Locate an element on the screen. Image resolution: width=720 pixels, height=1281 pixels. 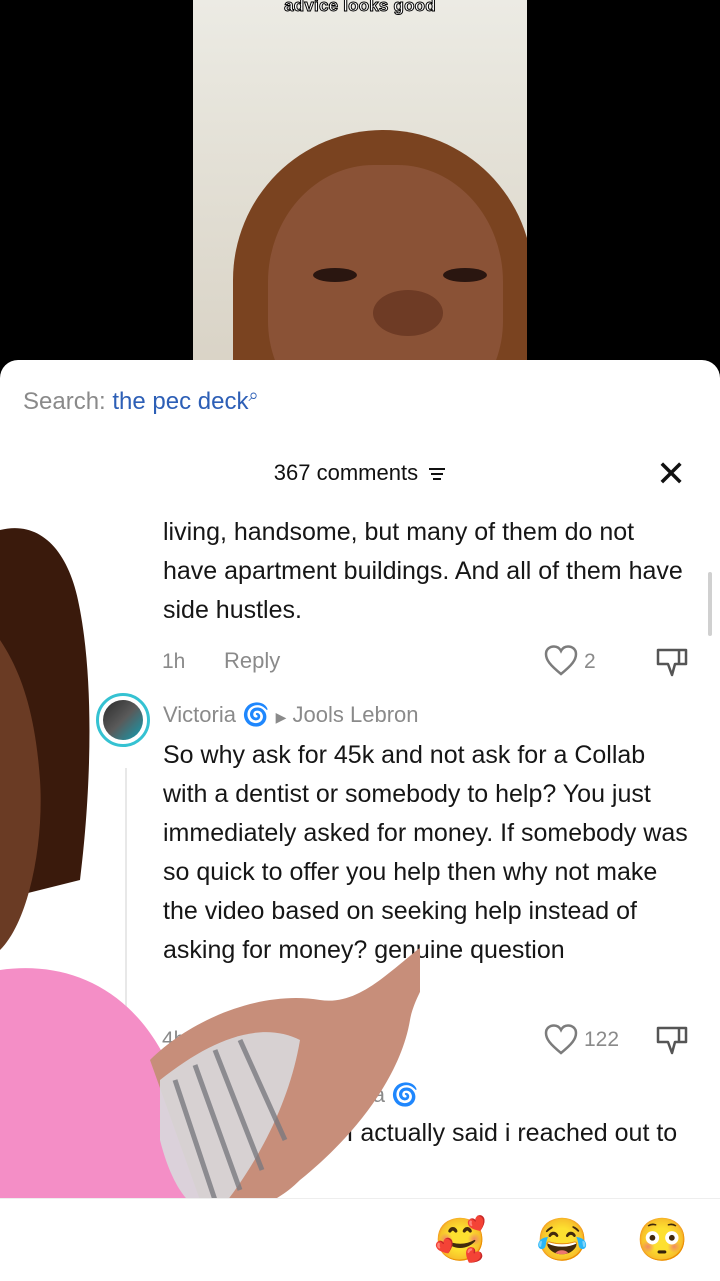
avatar is located at coordinates (123, 720).